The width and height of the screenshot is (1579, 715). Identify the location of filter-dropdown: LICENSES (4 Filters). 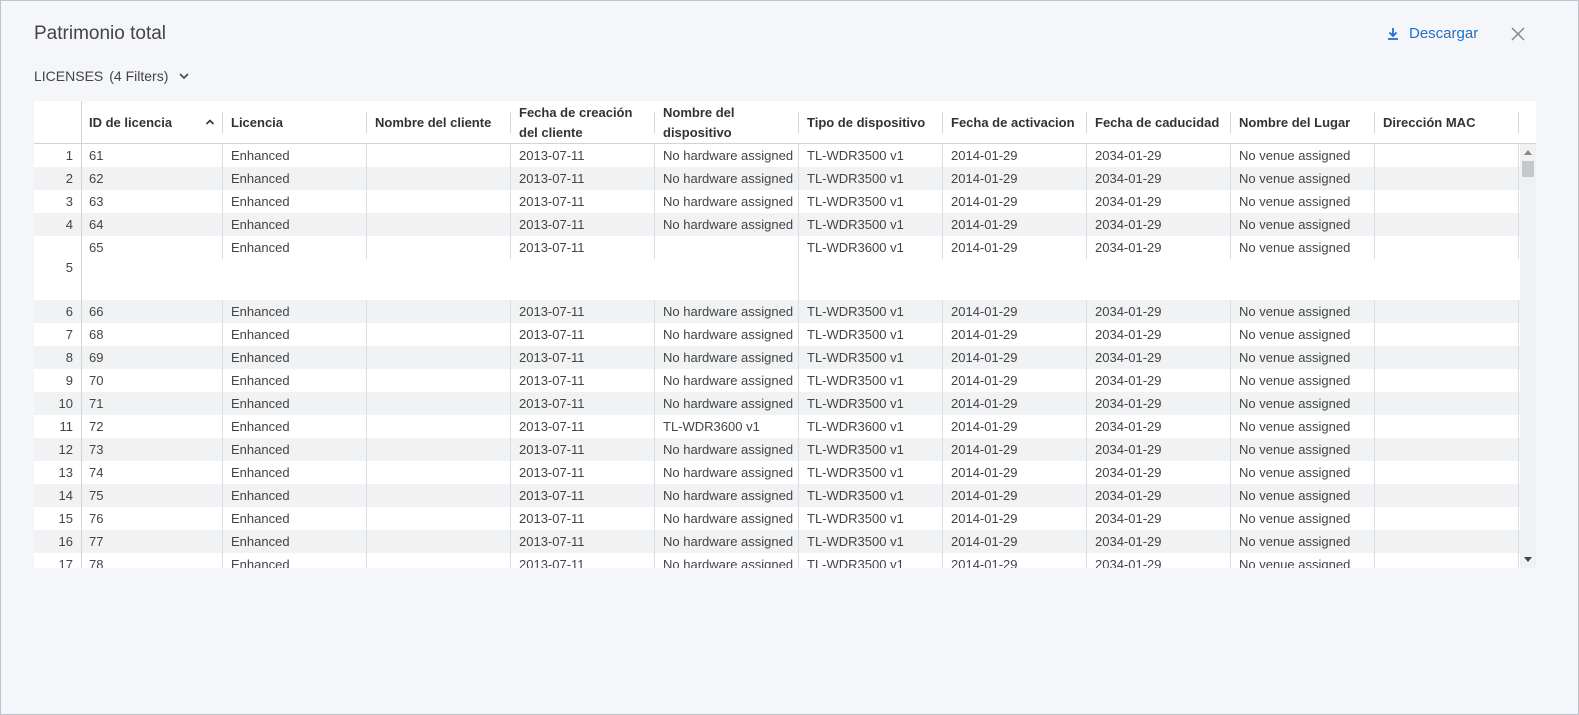
(112, 76).